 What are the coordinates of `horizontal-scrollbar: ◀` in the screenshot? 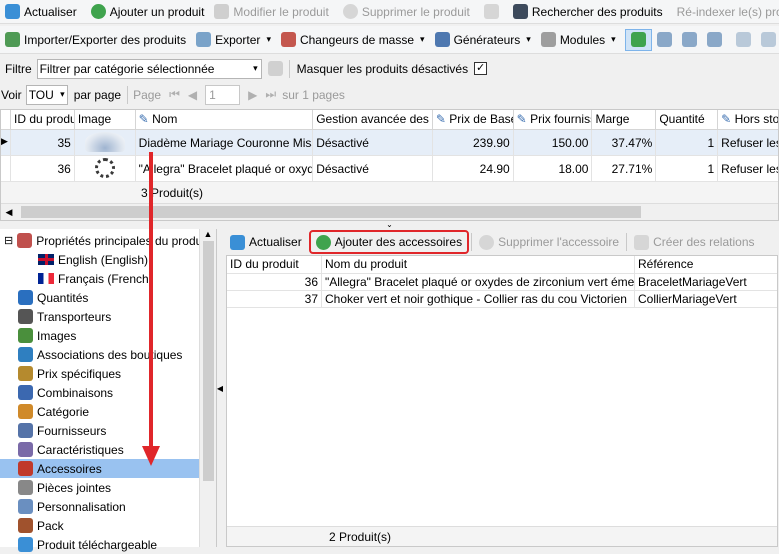 It's located at (389, 212).